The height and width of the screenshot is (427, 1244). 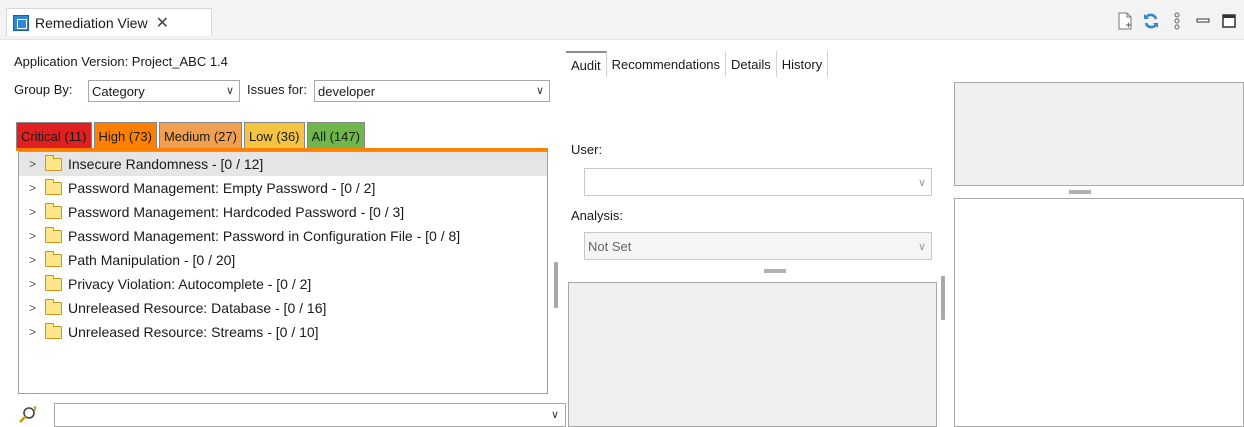 I want to click on new-document-icon, so click(x=1125, y=21).